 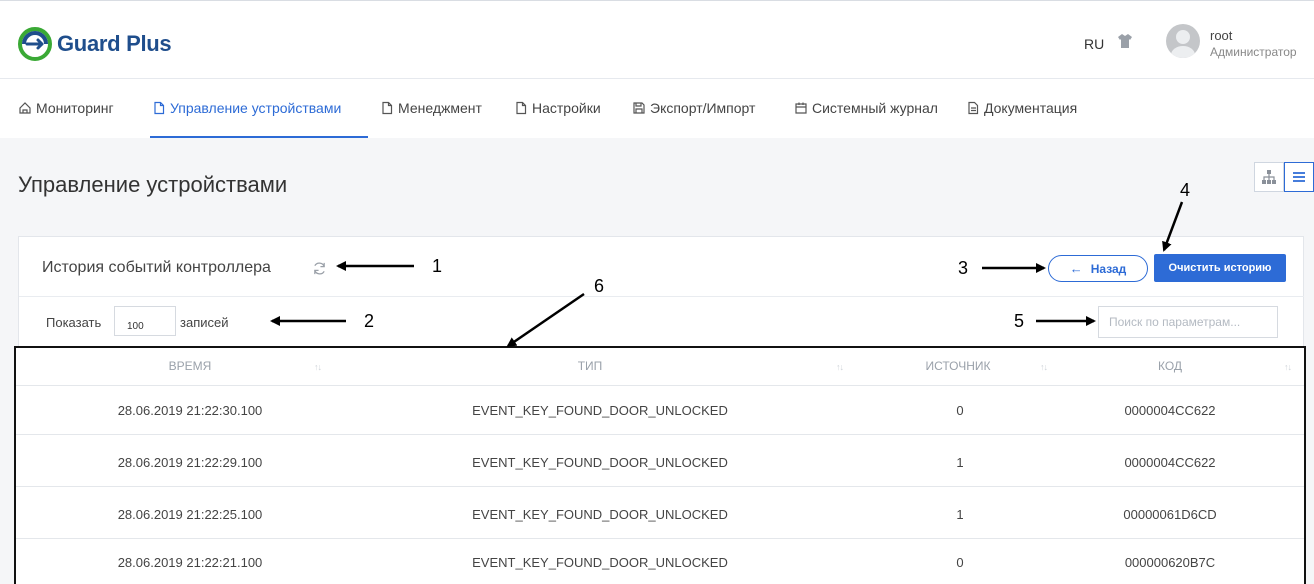 I want to click on nav-item-documentation: Документация, so click(x=1021, y=108).